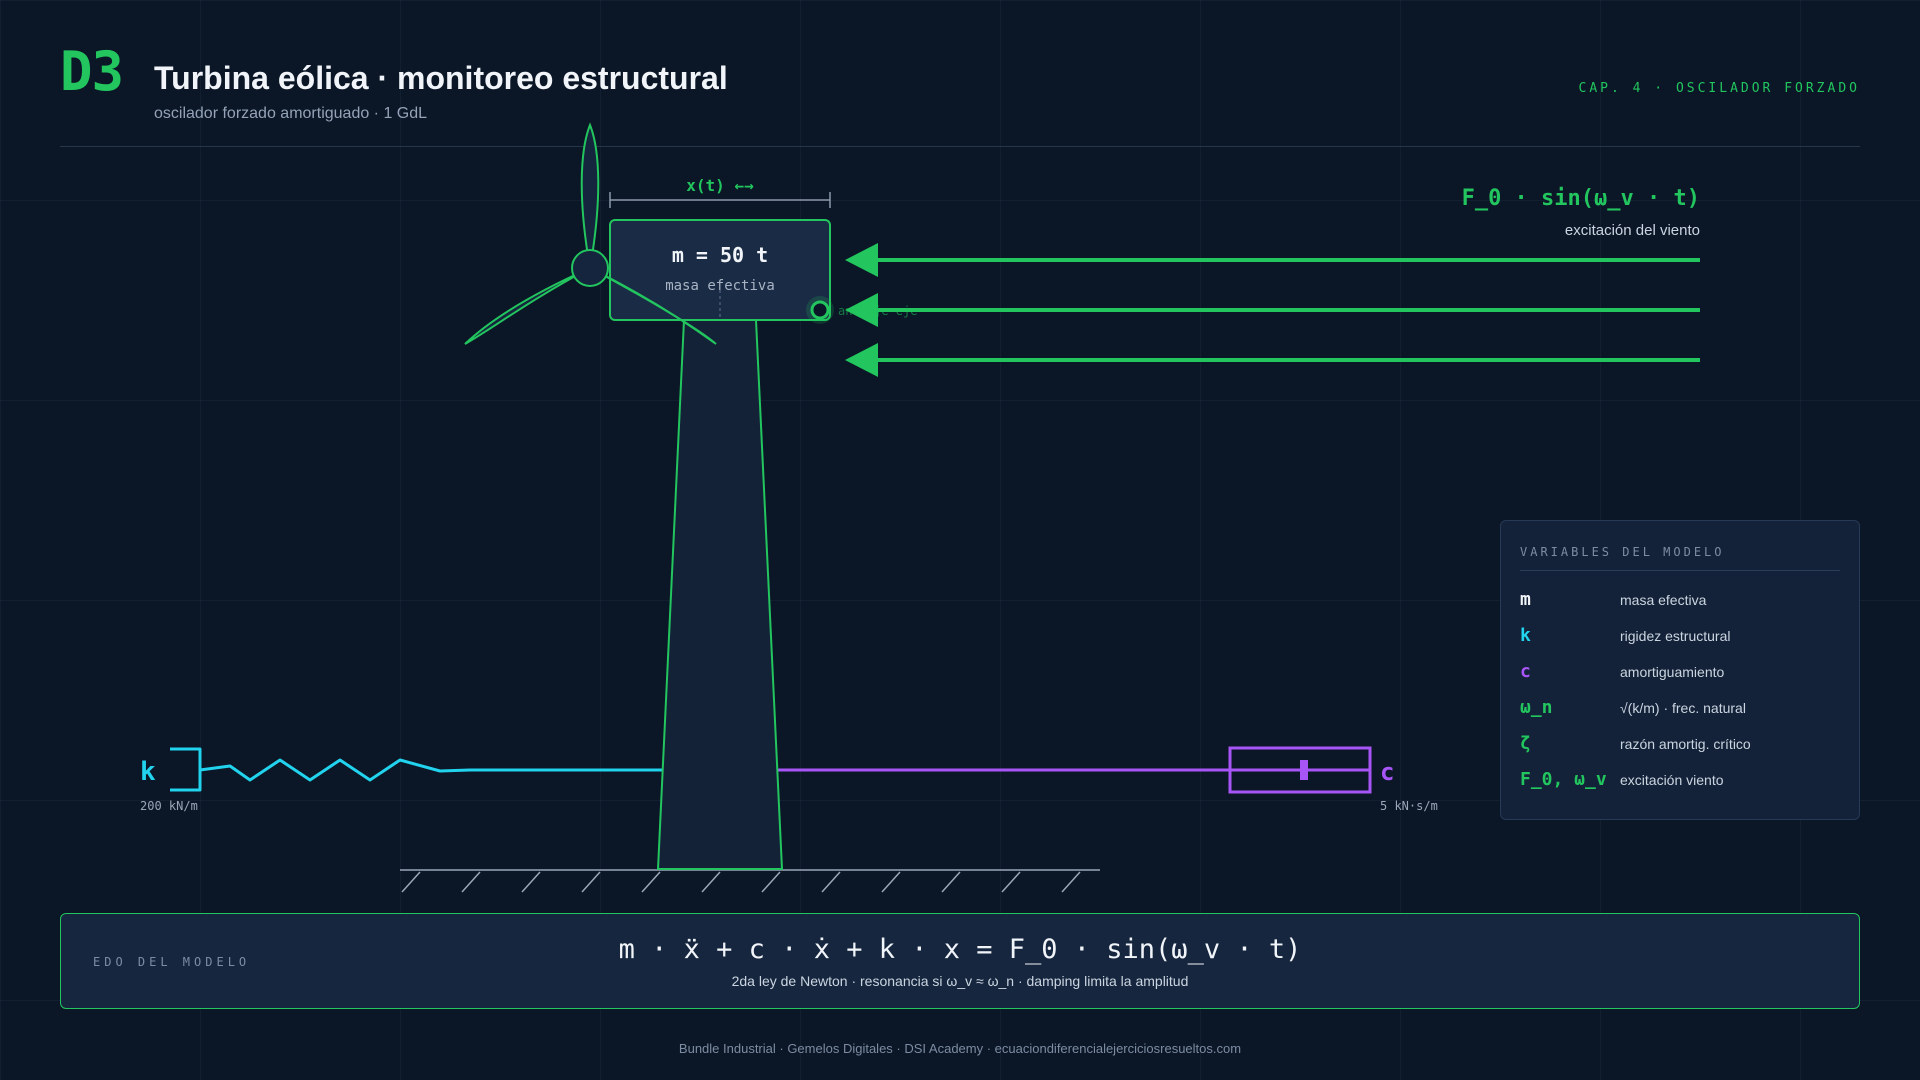 The image size is (1920, 1080). I want to click on variable-symbol: ζ, so click(1525, 743).